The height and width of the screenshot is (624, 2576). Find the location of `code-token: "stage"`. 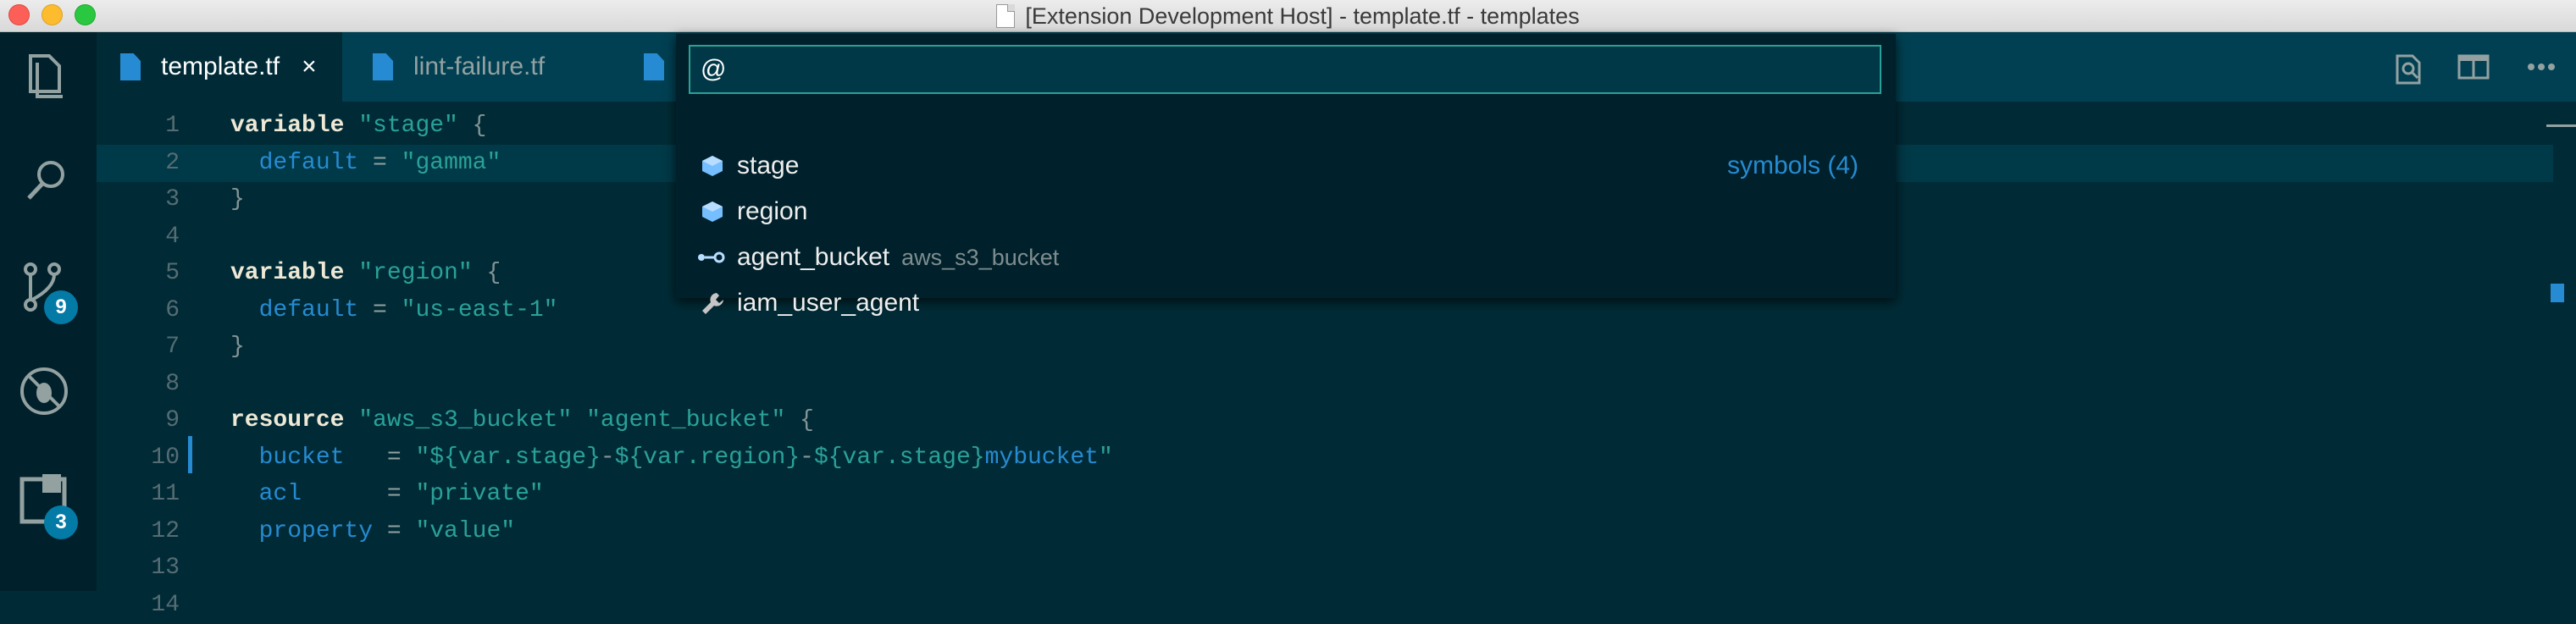

code-token: "stage" is located at coordinates (408, 126).